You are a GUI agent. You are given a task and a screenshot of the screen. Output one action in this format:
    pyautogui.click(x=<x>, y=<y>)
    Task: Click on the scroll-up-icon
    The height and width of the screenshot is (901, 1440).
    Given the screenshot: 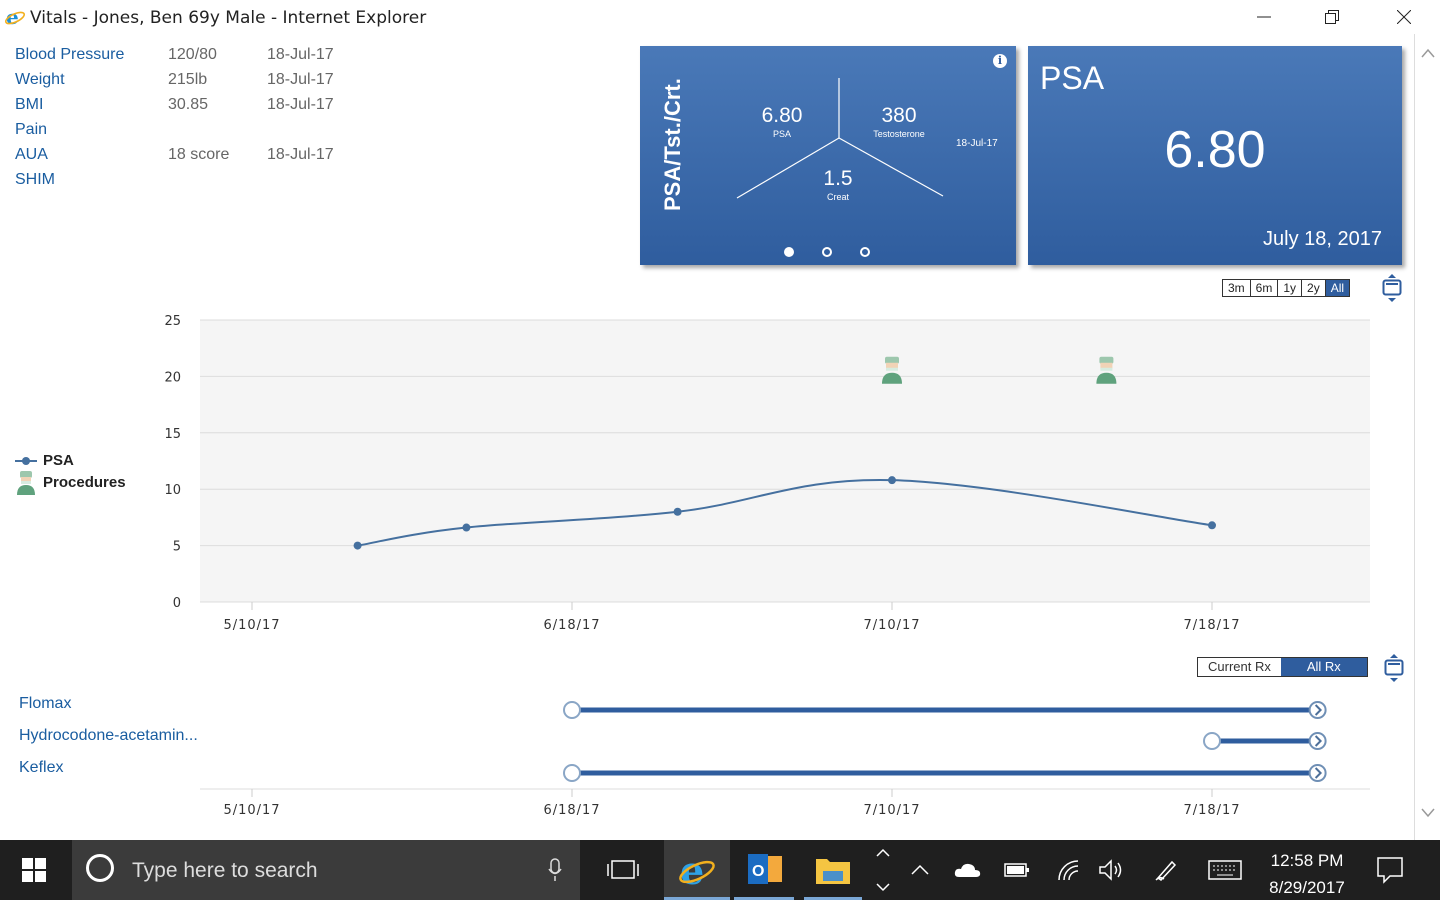 What is the action you would take?
    pyautogui.click(x=1428, y=53)
    